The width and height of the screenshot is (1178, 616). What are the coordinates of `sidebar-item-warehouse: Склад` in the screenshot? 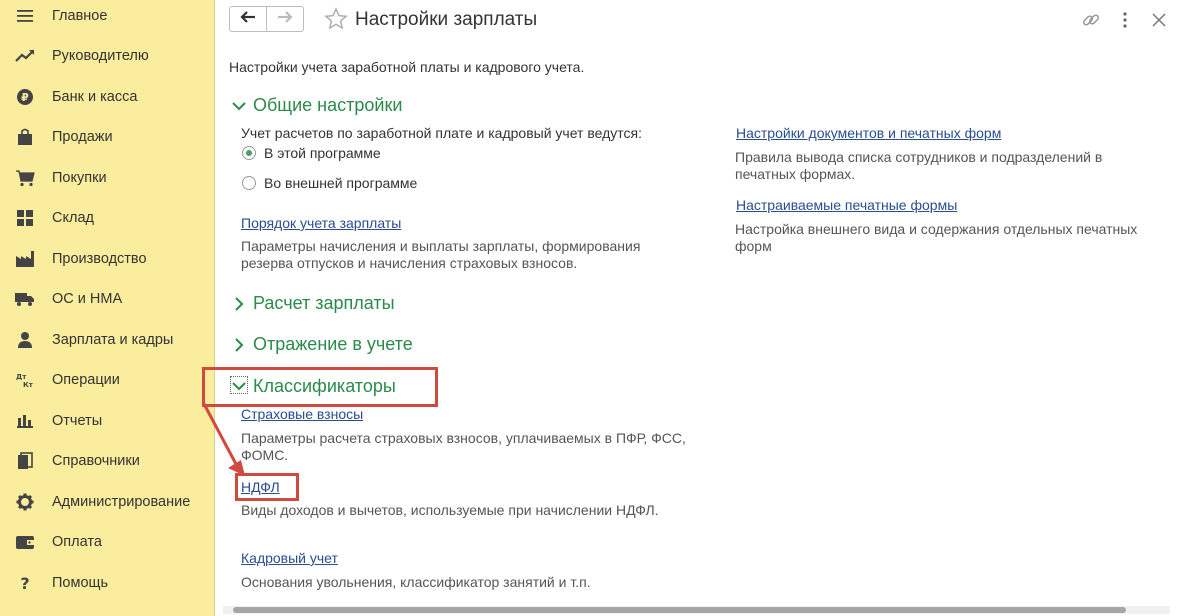 It's located at (107, 218).